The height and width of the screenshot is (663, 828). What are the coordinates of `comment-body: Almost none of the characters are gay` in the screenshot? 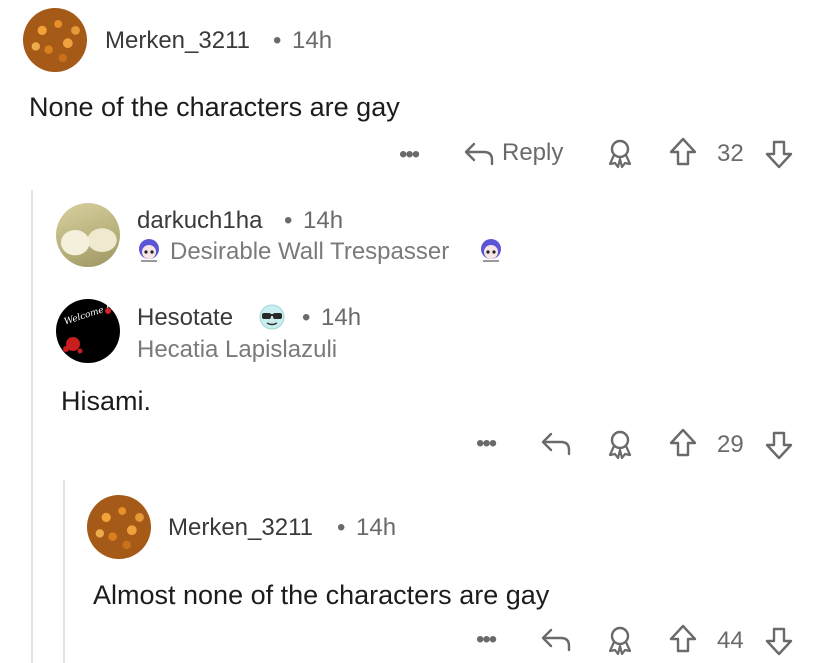 It's located at (321, 595).